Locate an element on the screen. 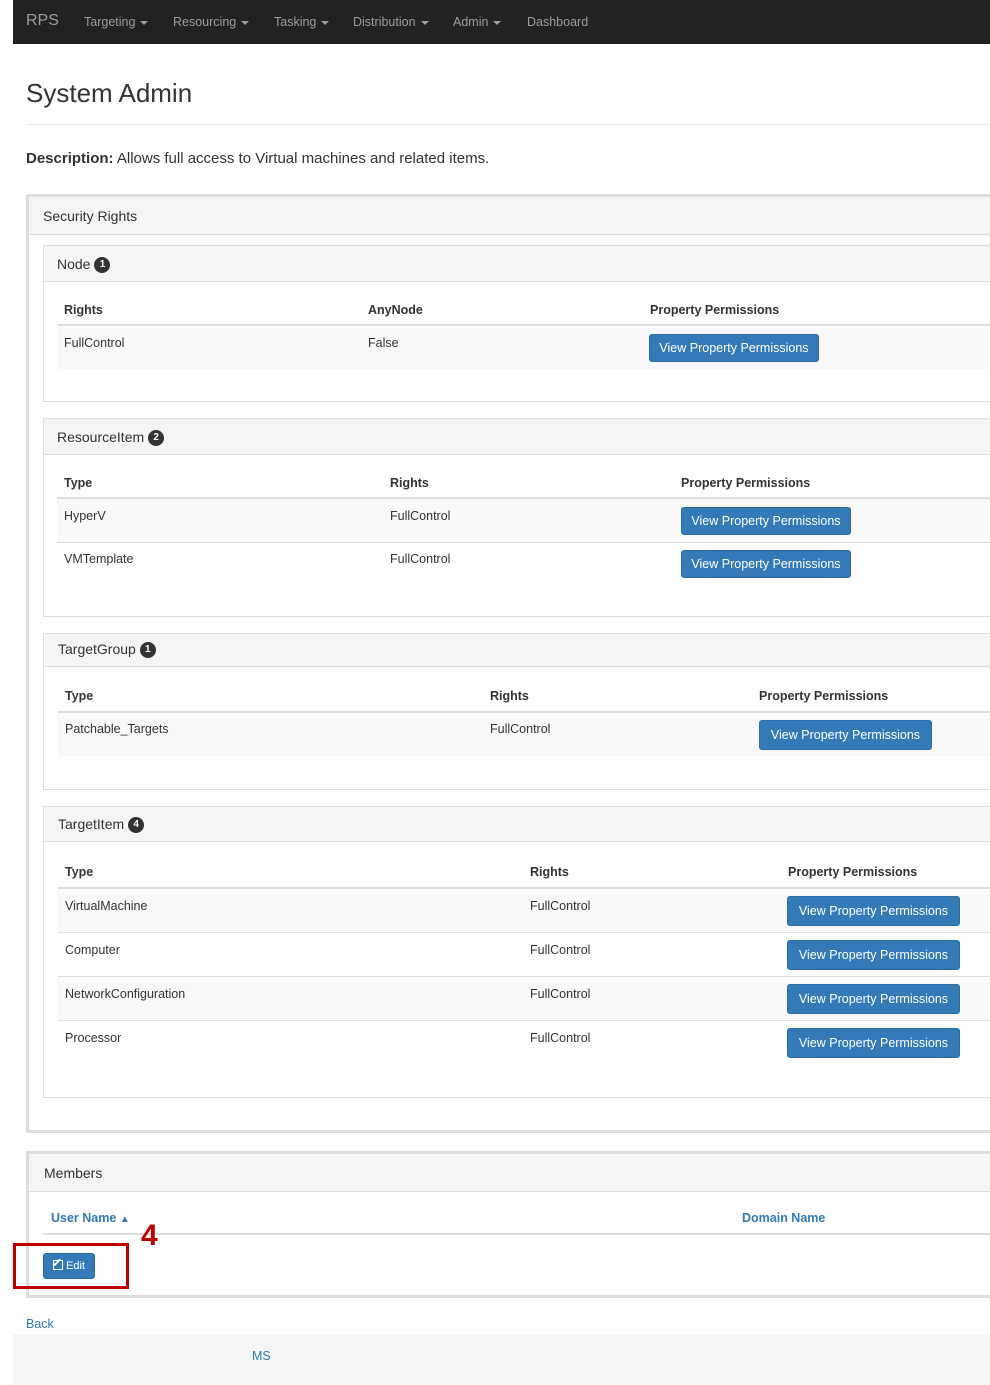 The width and height of the screenshot is (990, 1385). node-heading: Node 1 is located at coordinates (517, 264).